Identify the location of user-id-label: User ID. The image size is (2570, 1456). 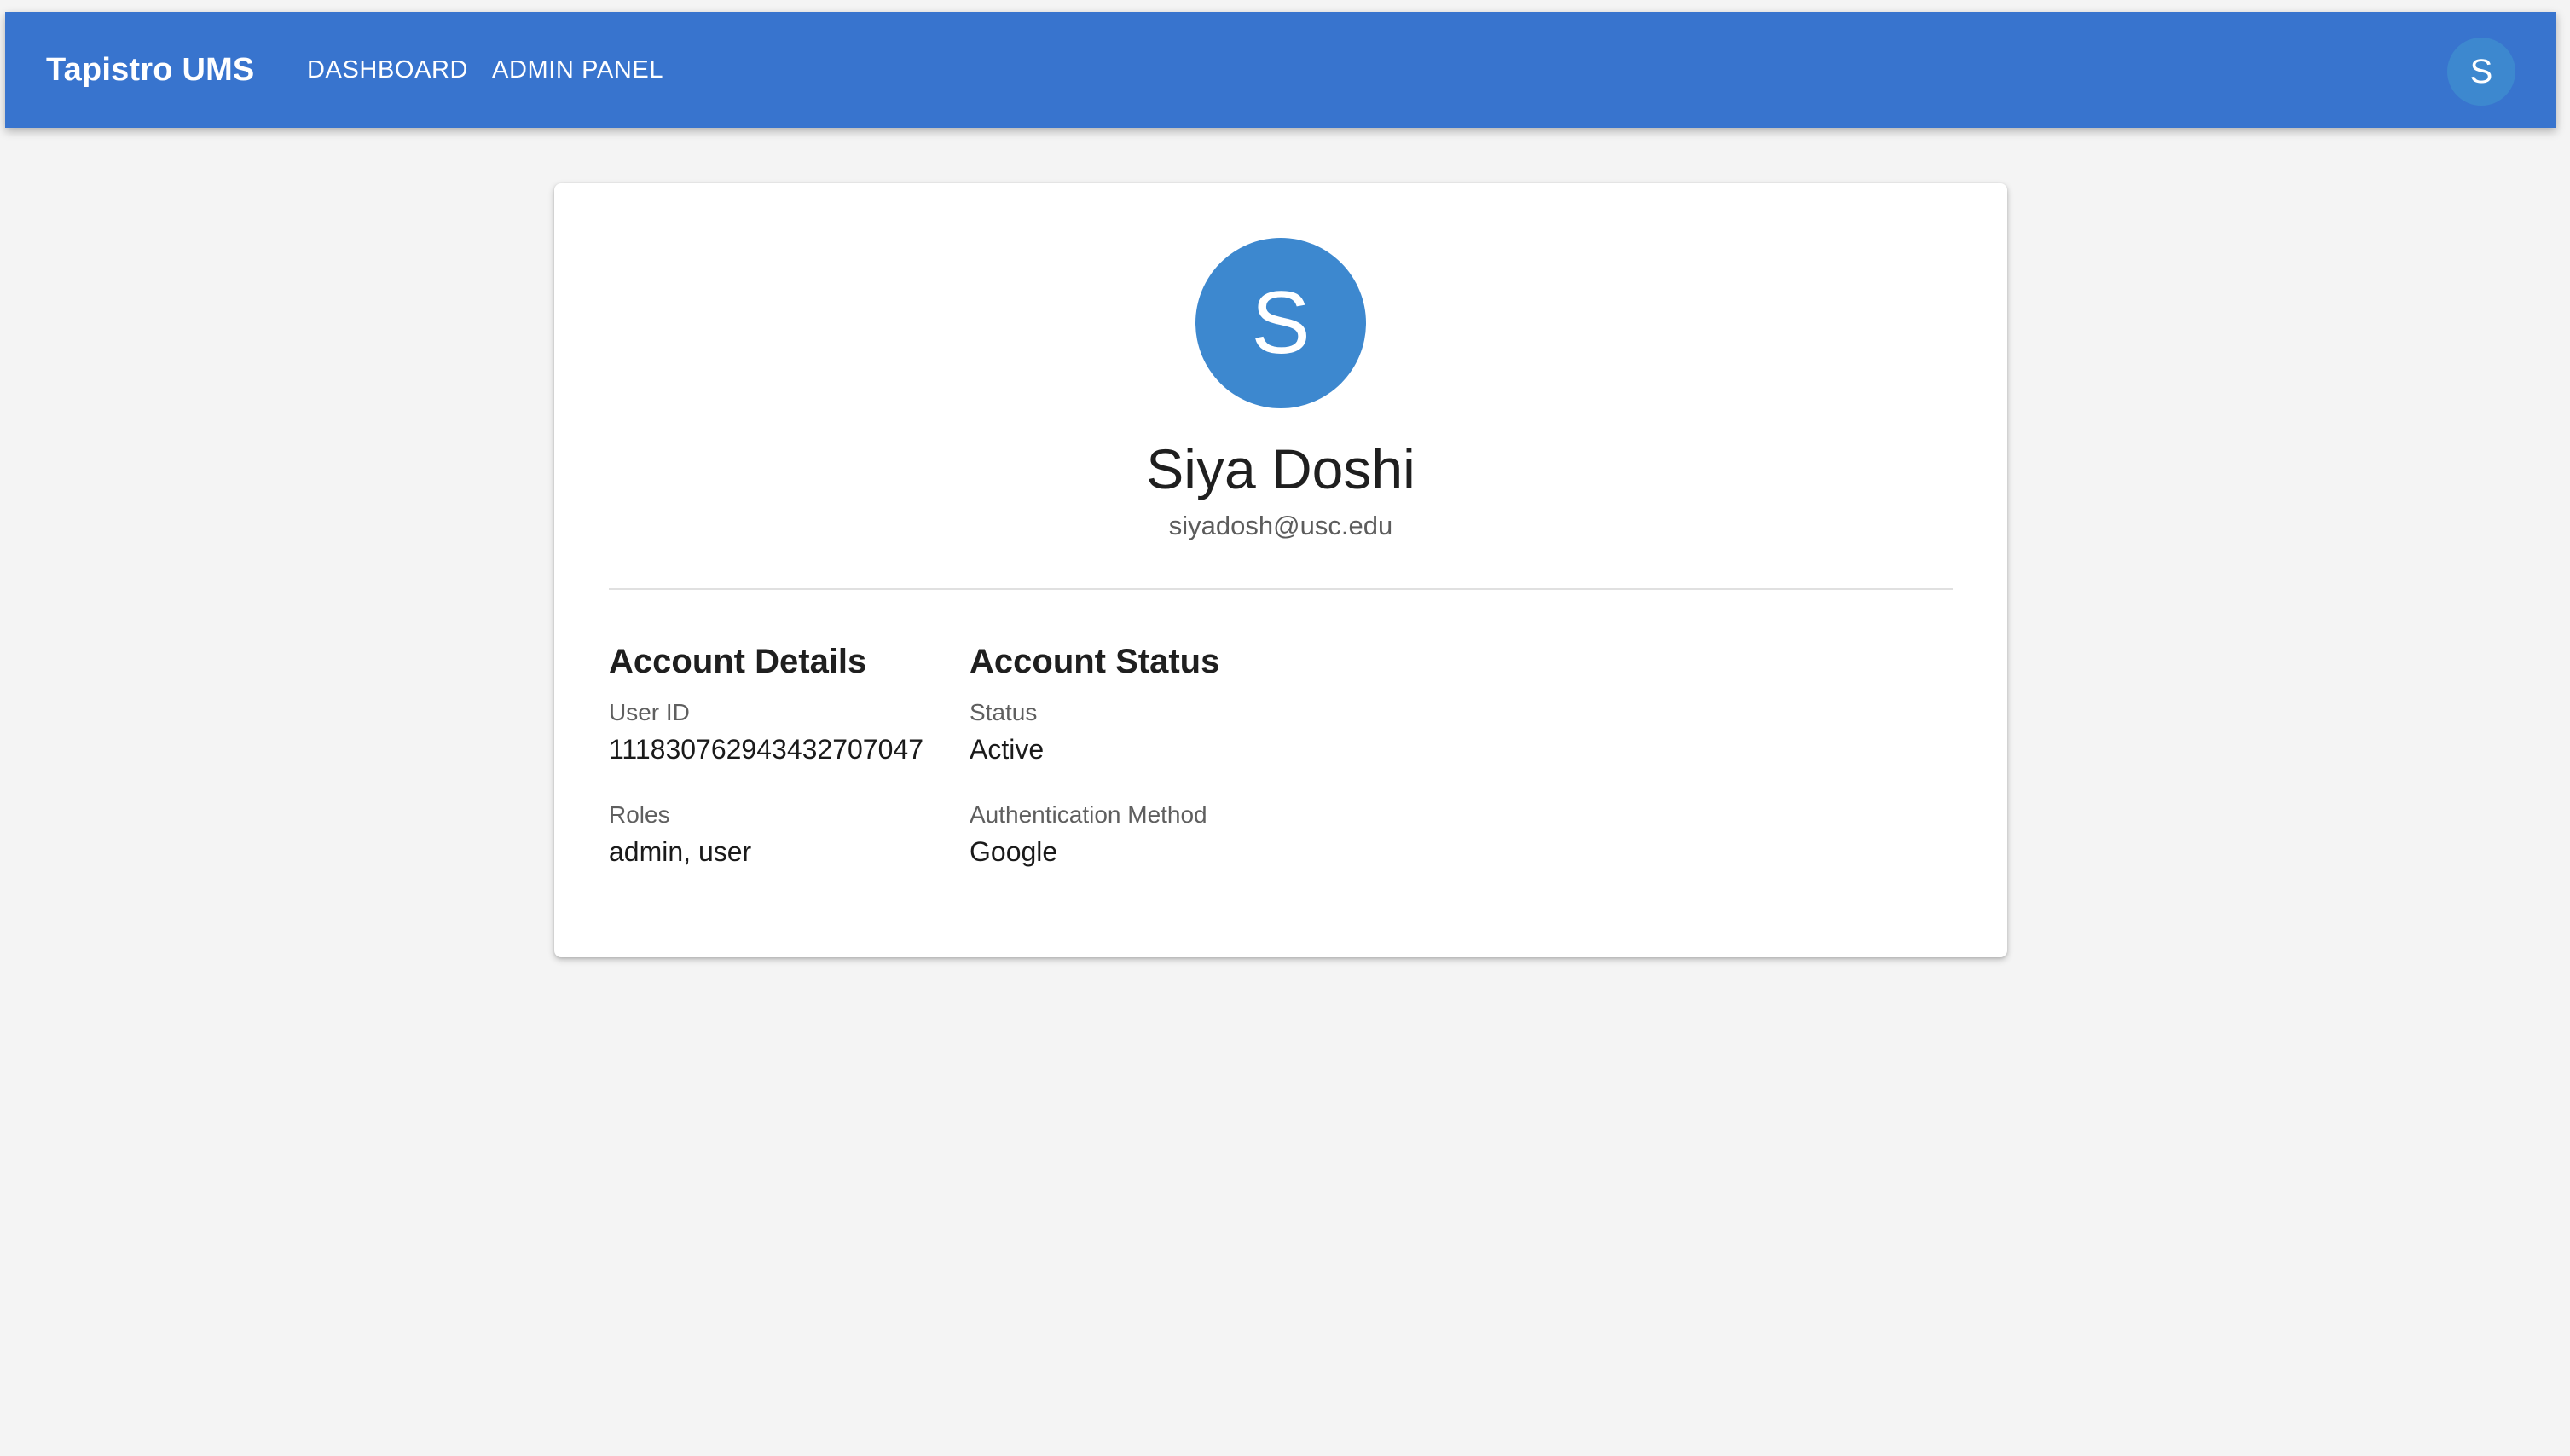
(649, 712).